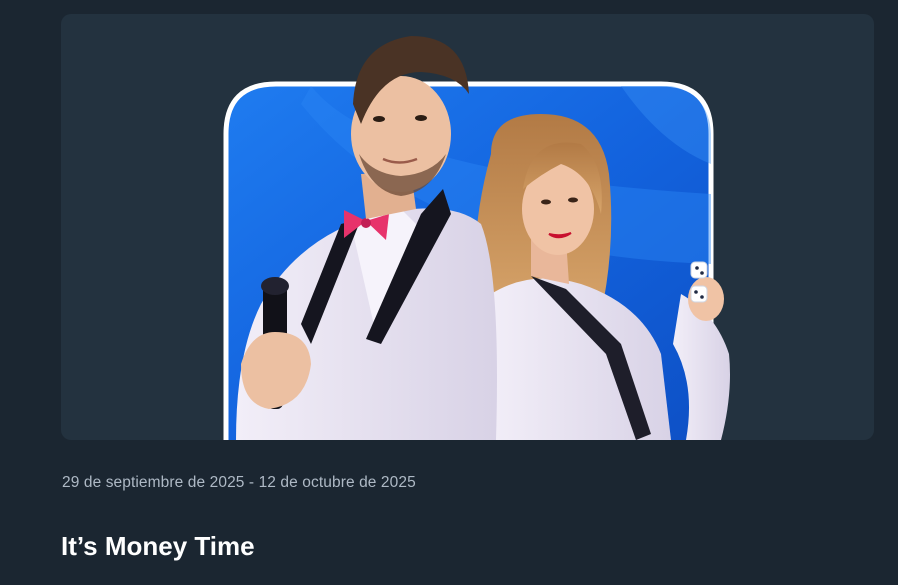 This screenshot has height=585, width=898. I want to click on promotion-title: It’s Money Time, so click(158, 546).